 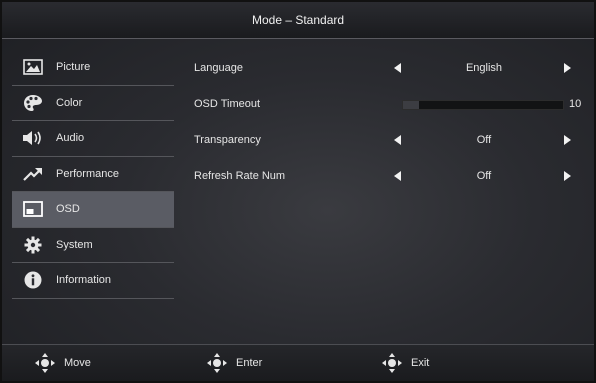 I want to click on osd-window-icon, so click(x=33, y=209).